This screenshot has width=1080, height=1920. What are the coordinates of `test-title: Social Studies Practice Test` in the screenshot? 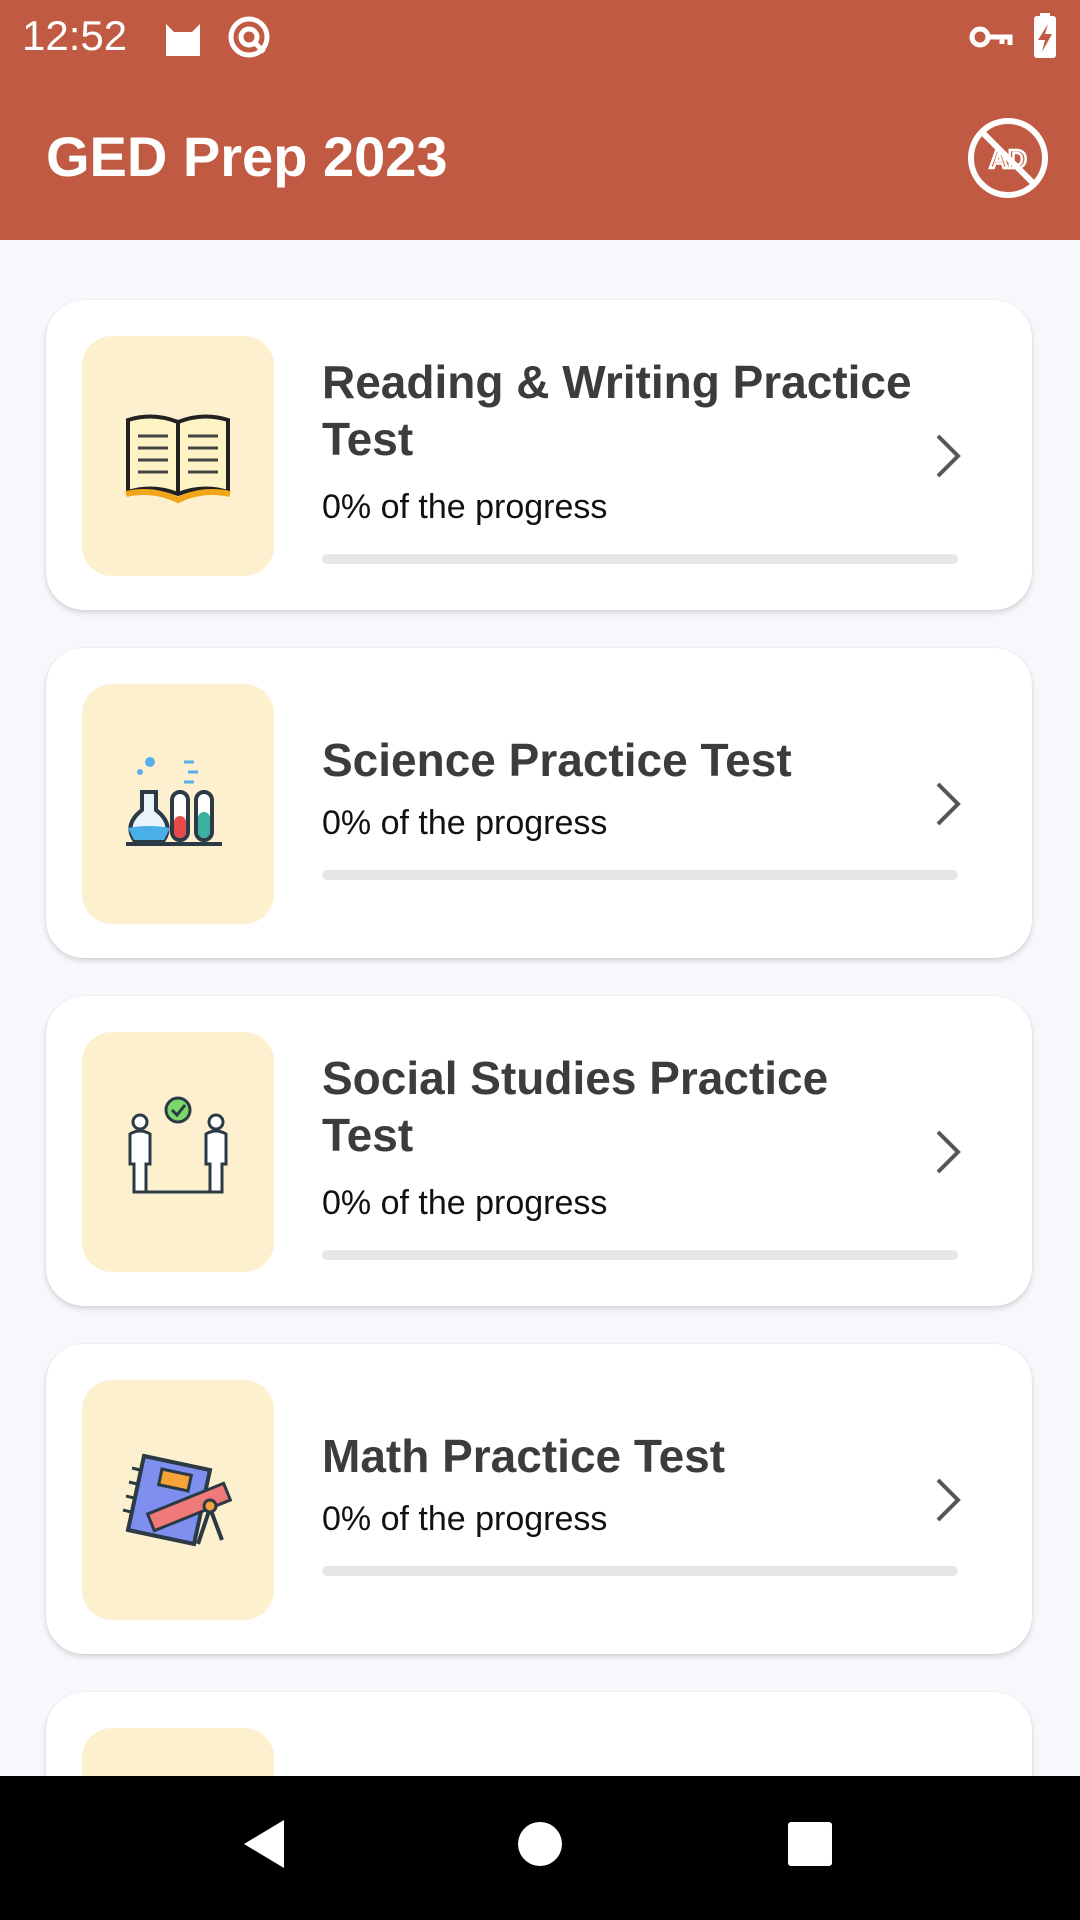 It's located at (575, 1106).